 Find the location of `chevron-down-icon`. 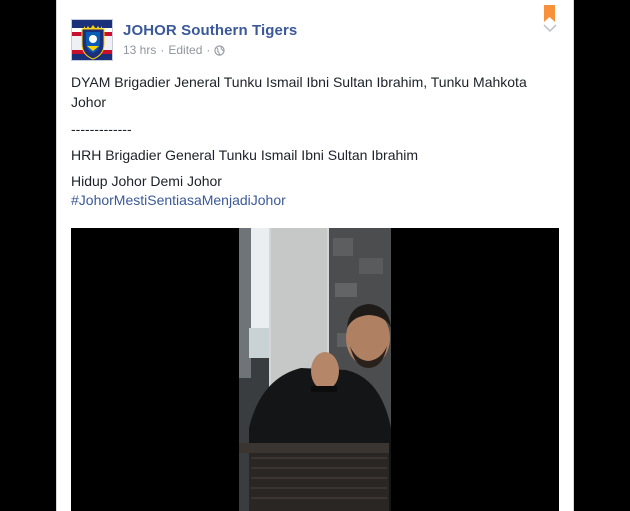

chevron-down-icon is located at coordinates (550, 28).